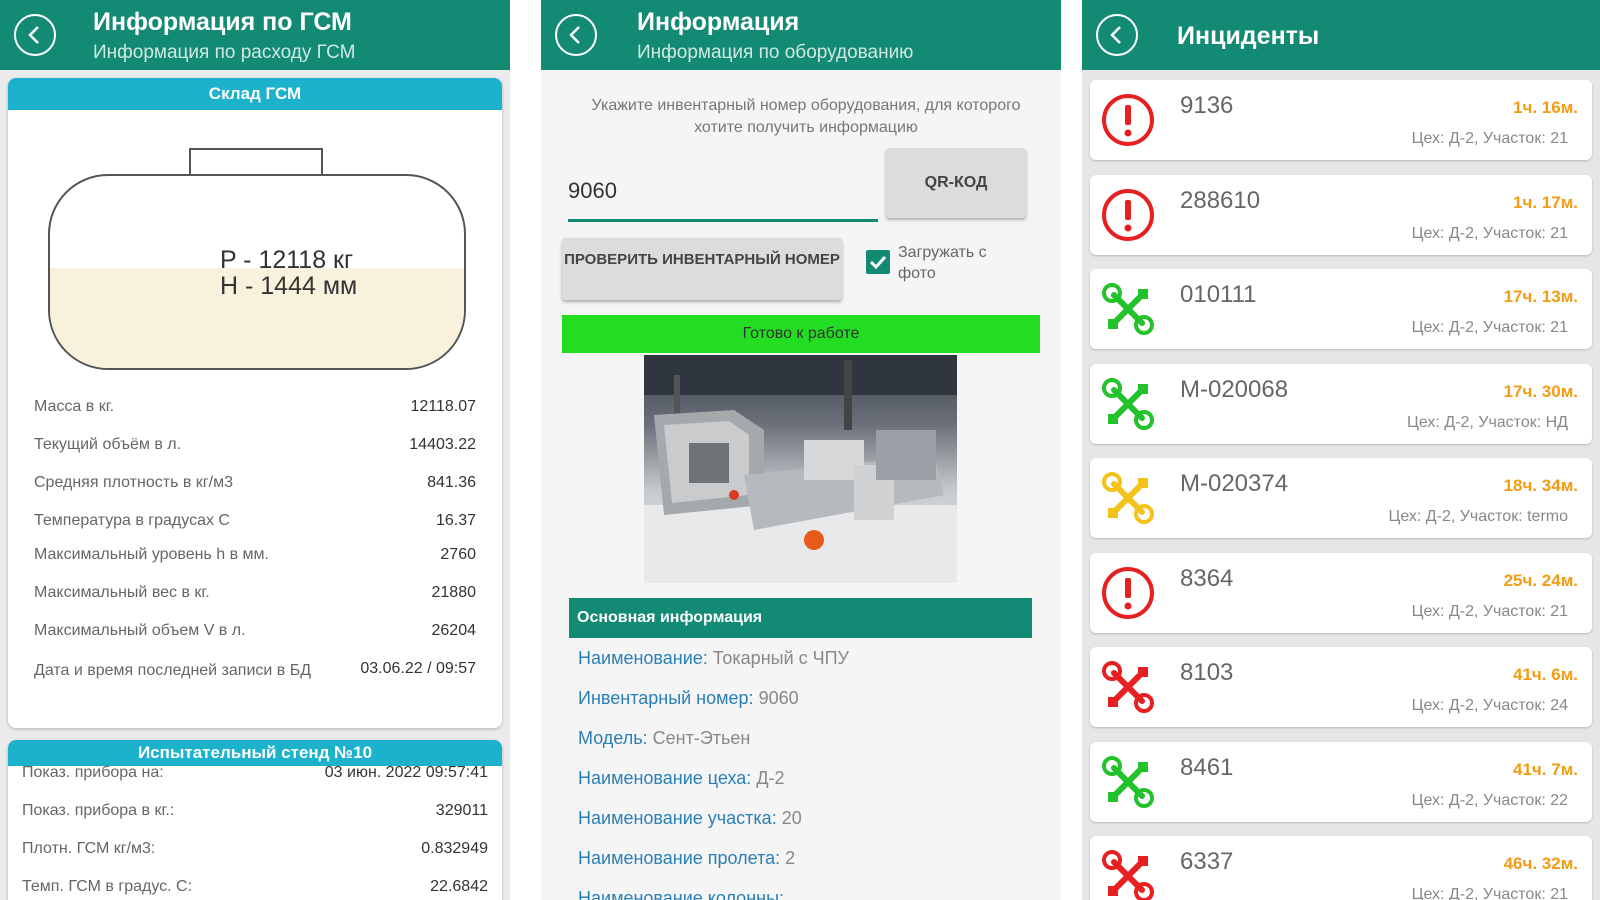 The image size is (1600, 900). I want to click on inventory-input: 9060, so click(723, 197).